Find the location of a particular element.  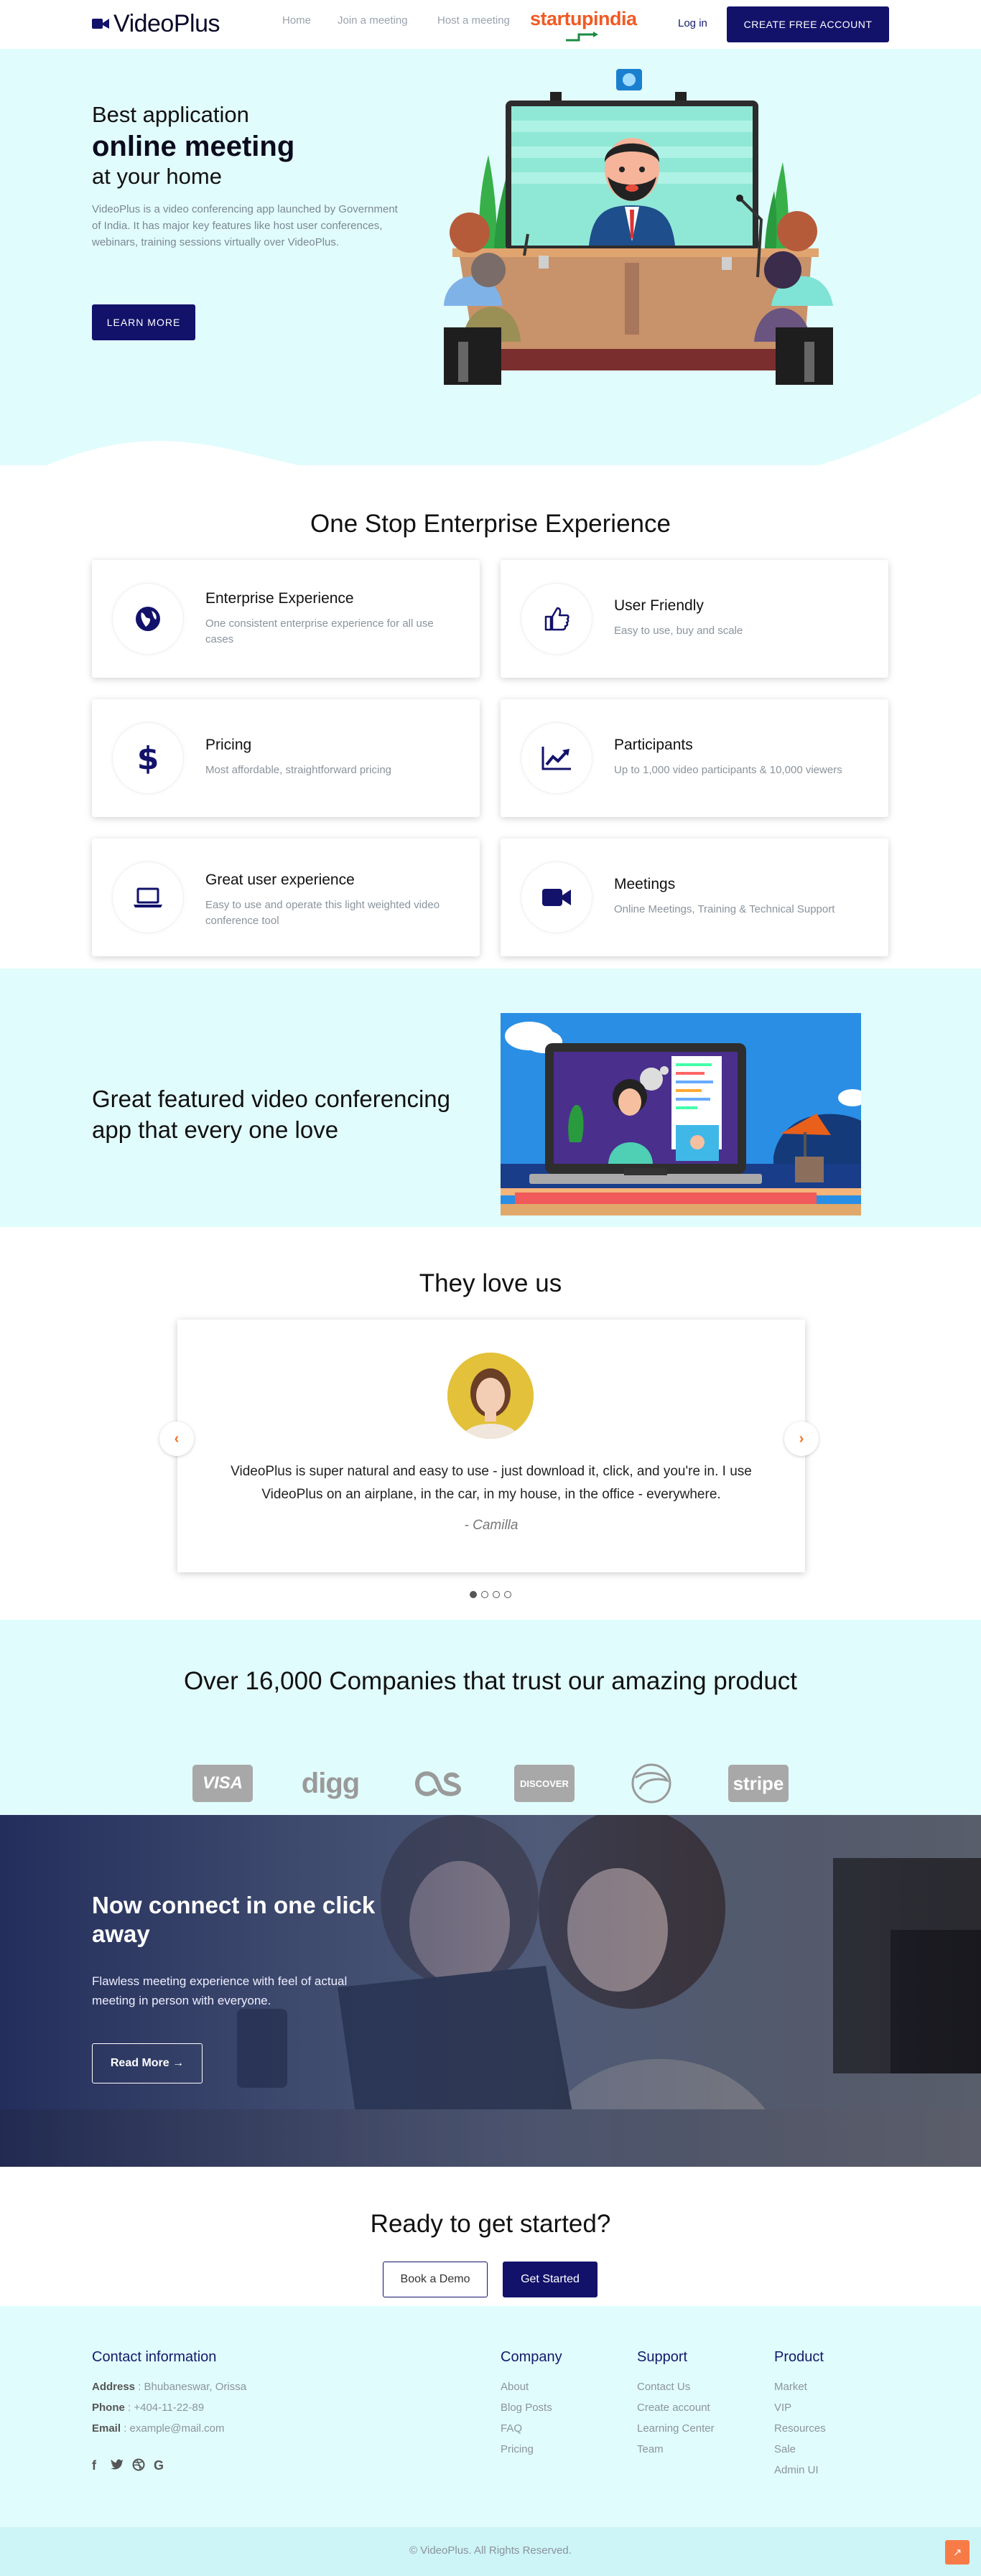

twitter-icon is located at coordinates (117, 2465).